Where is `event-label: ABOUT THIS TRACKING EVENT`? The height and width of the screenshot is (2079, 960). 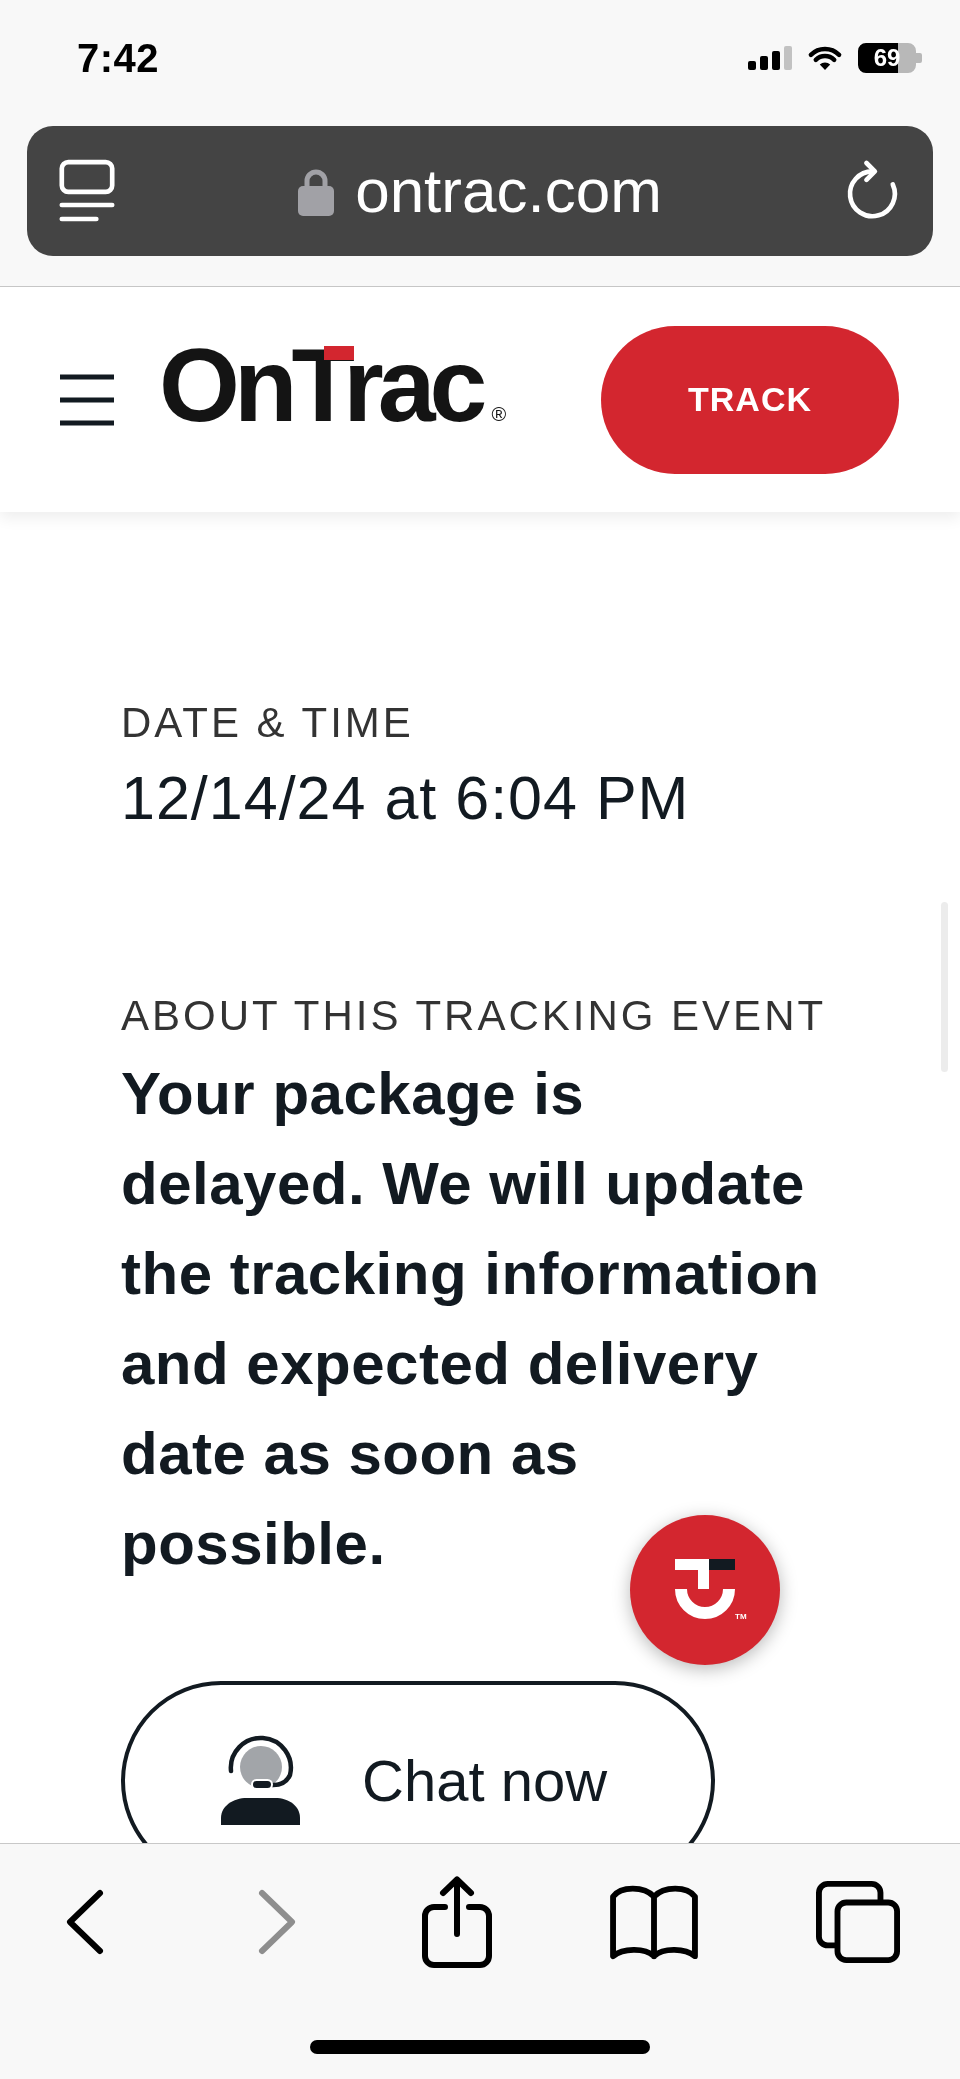
event-label: ABOUT THIS TRACKING EVENT is located at coordinates (474, 1016).